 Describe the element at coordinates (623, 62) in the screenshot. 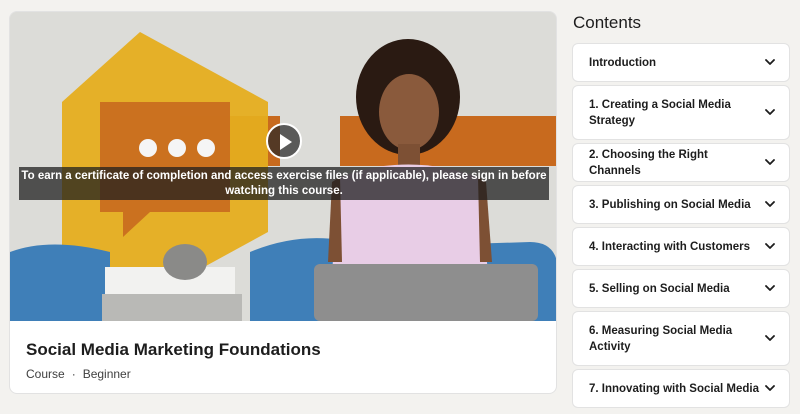

I see `section-label: Introduction` at that location.